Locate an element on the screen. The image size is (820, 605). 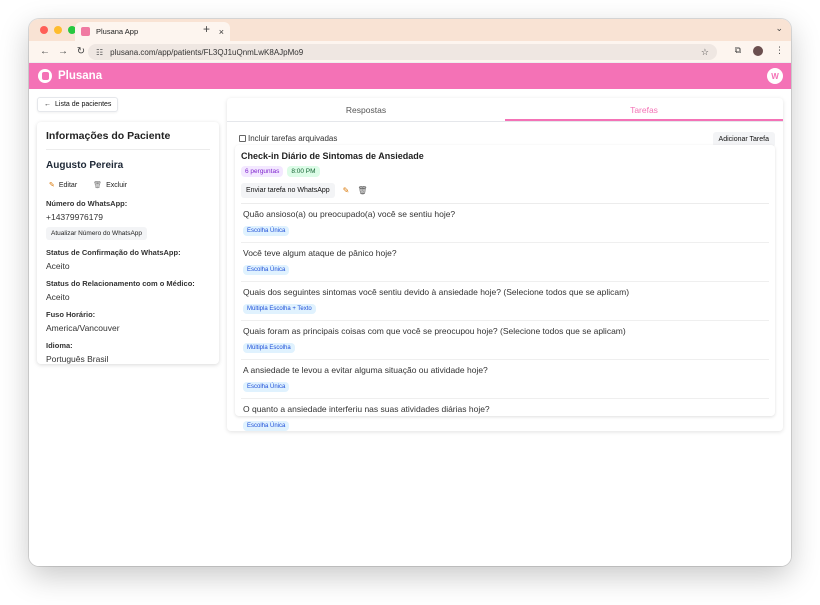
trash-icon: 🗑 is located at coordinates (98, 185).